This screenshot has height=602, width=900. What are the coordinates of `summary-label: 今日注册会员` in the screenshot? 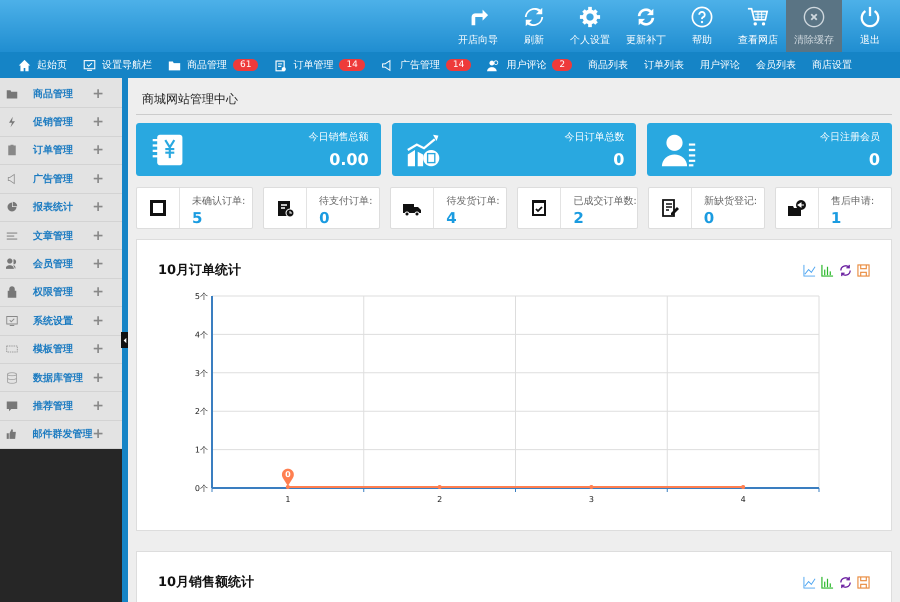 It's located at (850, 137).